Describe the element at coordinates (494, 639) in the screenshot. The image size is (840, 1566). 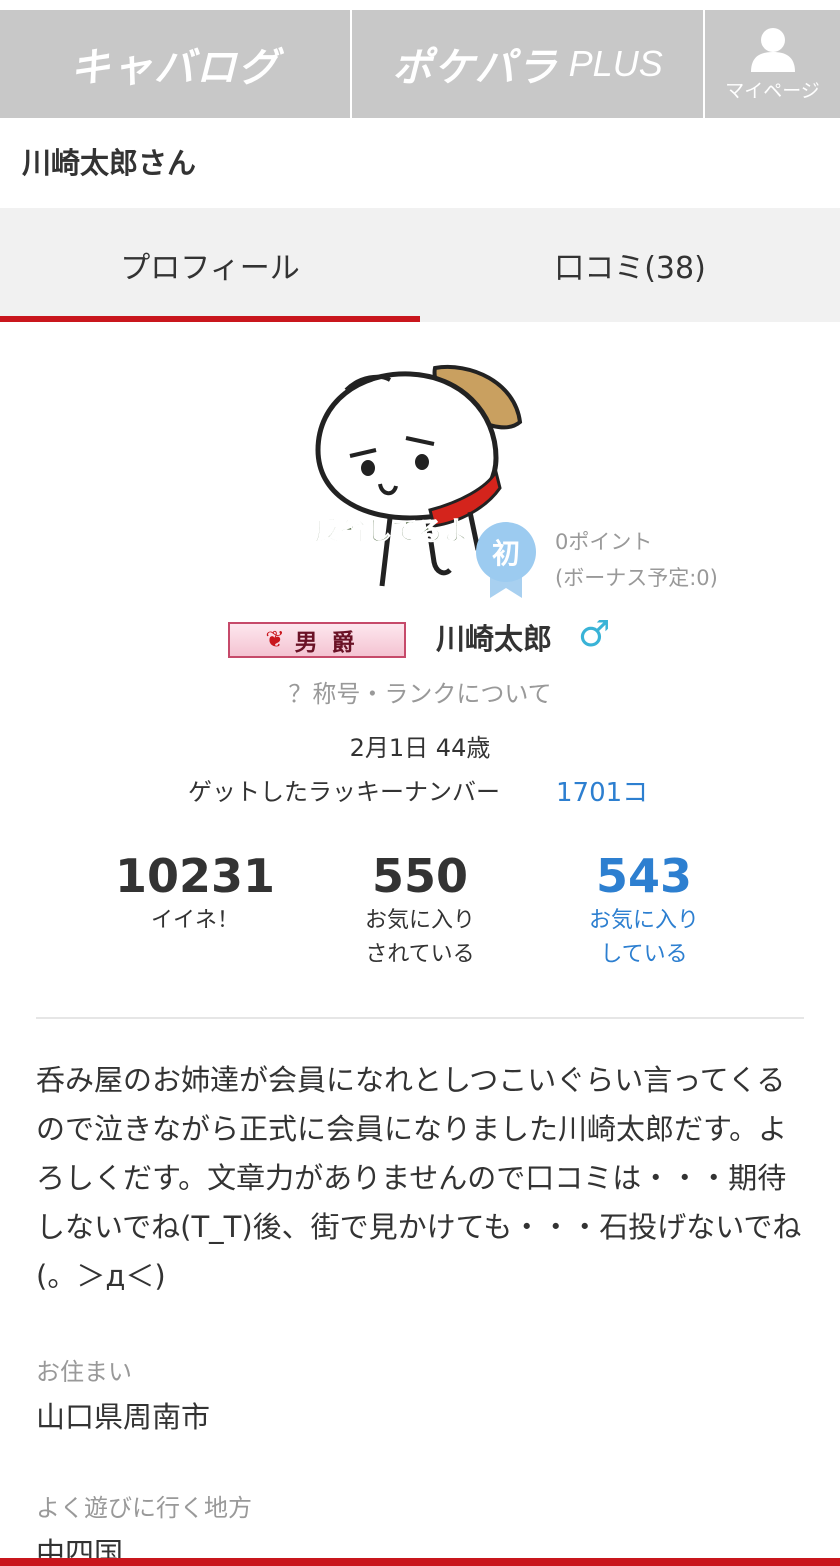
I see `user-name: 川崎太郎` at that location.